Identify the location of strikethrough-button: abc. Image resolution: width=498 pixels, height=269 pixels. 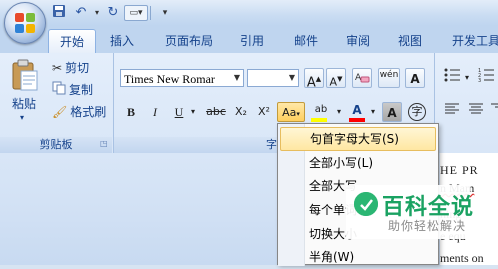
(216, 112).